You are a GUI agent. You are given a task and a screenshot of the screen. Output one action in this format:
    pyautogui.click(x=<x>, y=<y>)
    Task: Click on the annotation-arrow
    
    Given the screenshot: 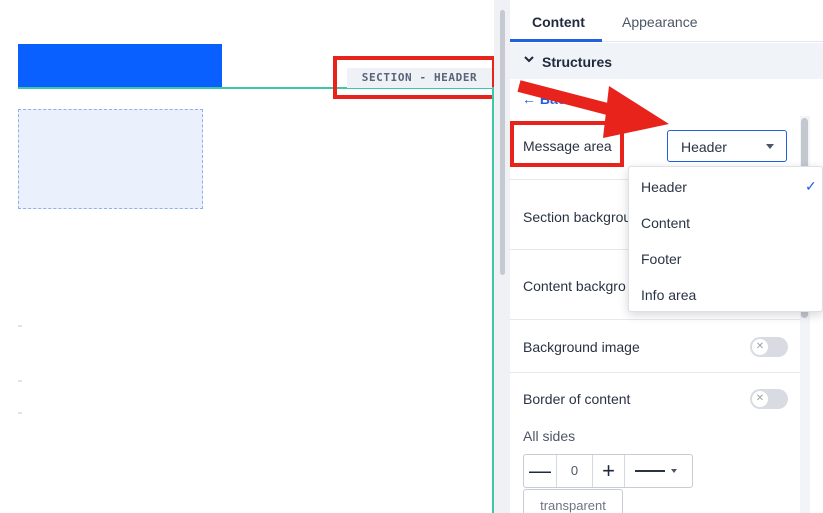 What is the action you would take?
    pyautogui.click(x=593, y=109)
    